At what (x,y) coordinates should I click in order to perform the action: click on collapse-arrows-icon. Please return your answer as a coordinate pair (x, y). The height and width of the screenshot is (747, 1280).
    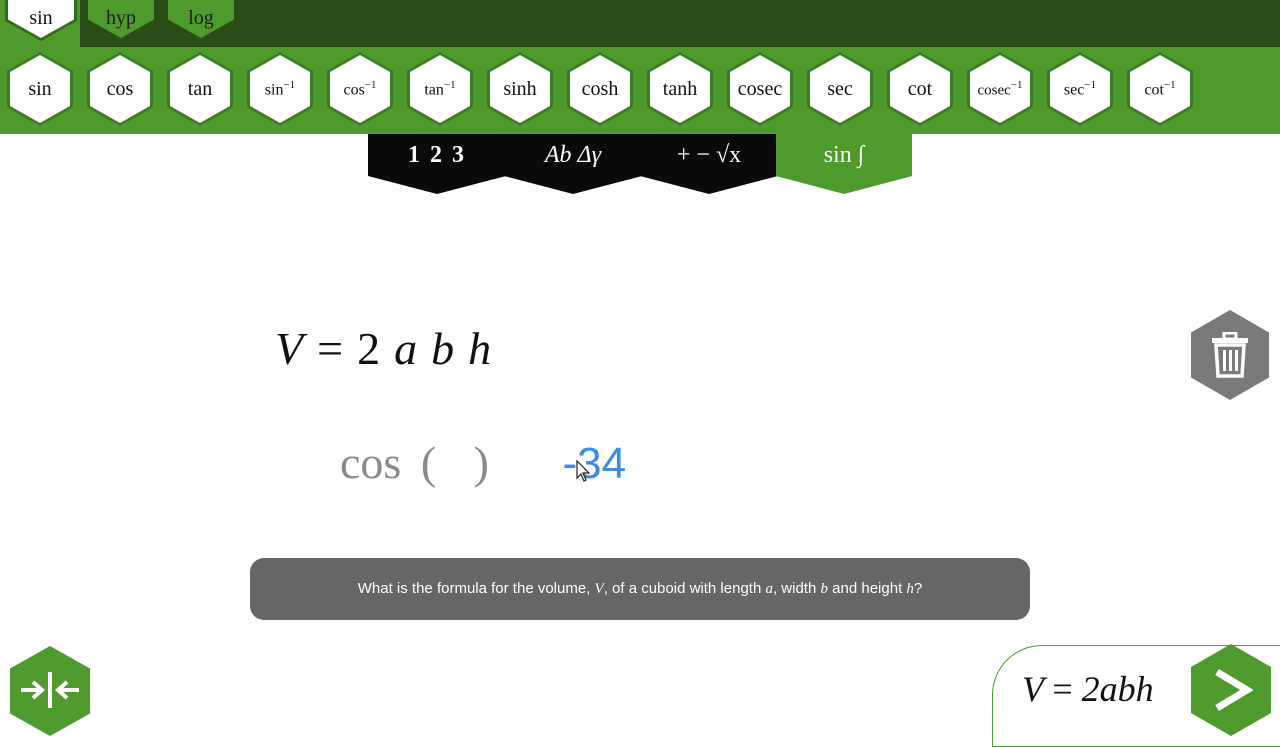
    Looking at the image, I should click on (50, 690).